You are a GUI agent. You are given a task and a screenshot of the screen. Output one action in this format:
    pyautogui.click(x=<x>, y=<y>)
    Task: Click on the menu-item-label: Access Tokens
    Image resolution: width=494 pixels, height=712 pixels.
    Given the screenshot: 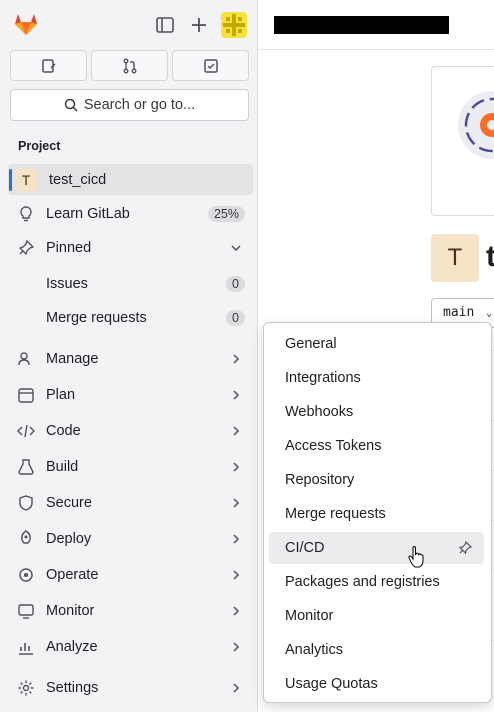 What is the action you would take?
    pyautogui.click(x=333, y=446)
    